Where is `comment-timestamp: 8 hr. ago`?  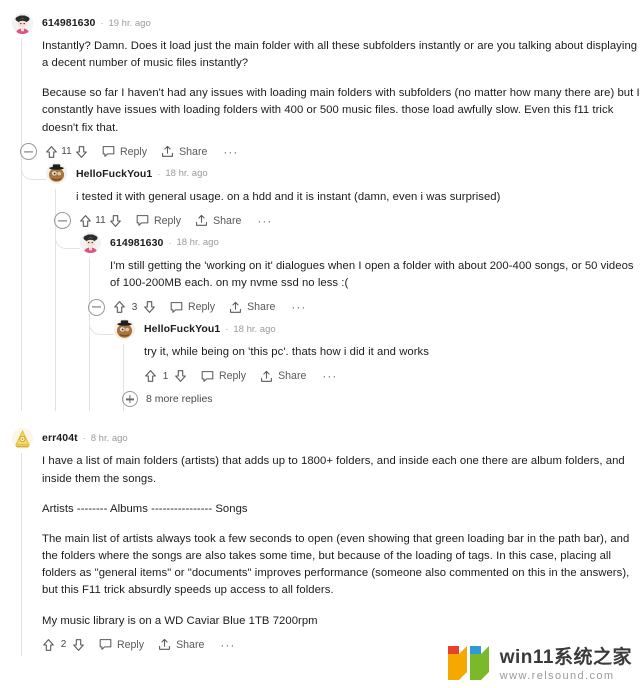
comment-timestamp: 8 hr. ago is located at coordinates (109, 438).